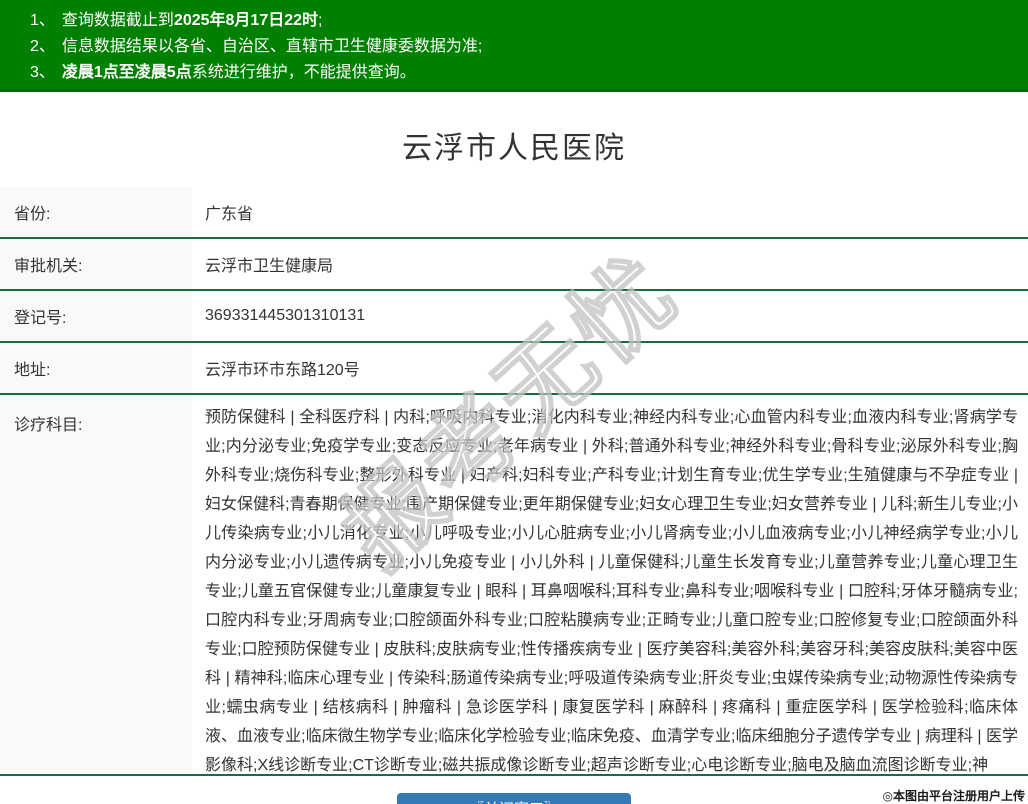 The height and width of the screenshot is (804, 1028). I want to click on notice-text: ;, so click(320, 20).